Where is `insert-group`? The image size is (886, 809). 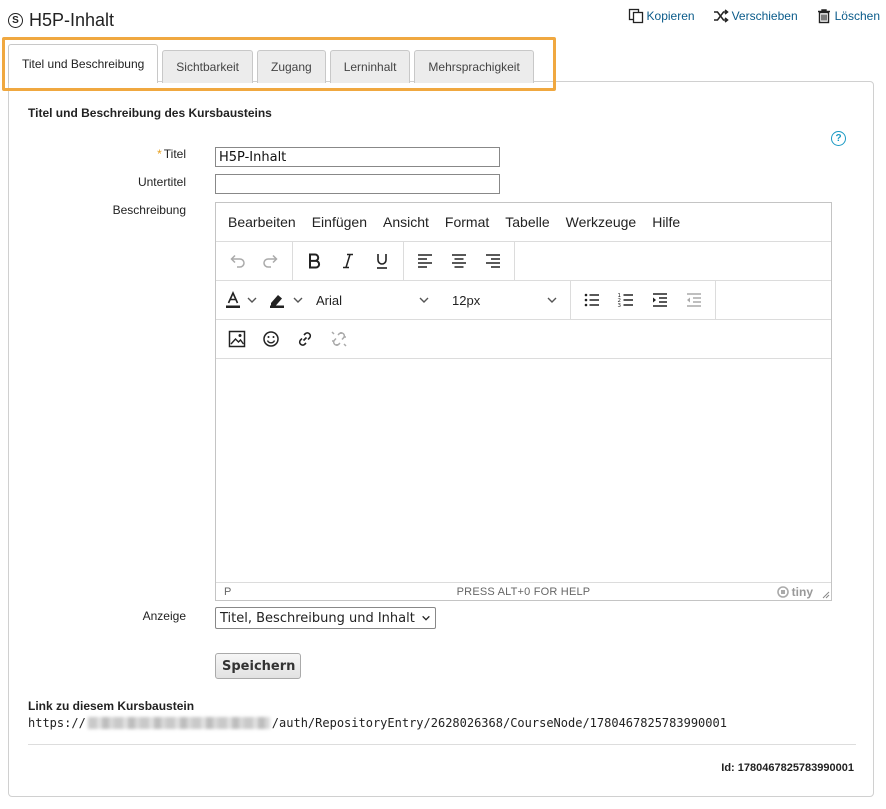
insert-group is located at coordinates (288, 339).